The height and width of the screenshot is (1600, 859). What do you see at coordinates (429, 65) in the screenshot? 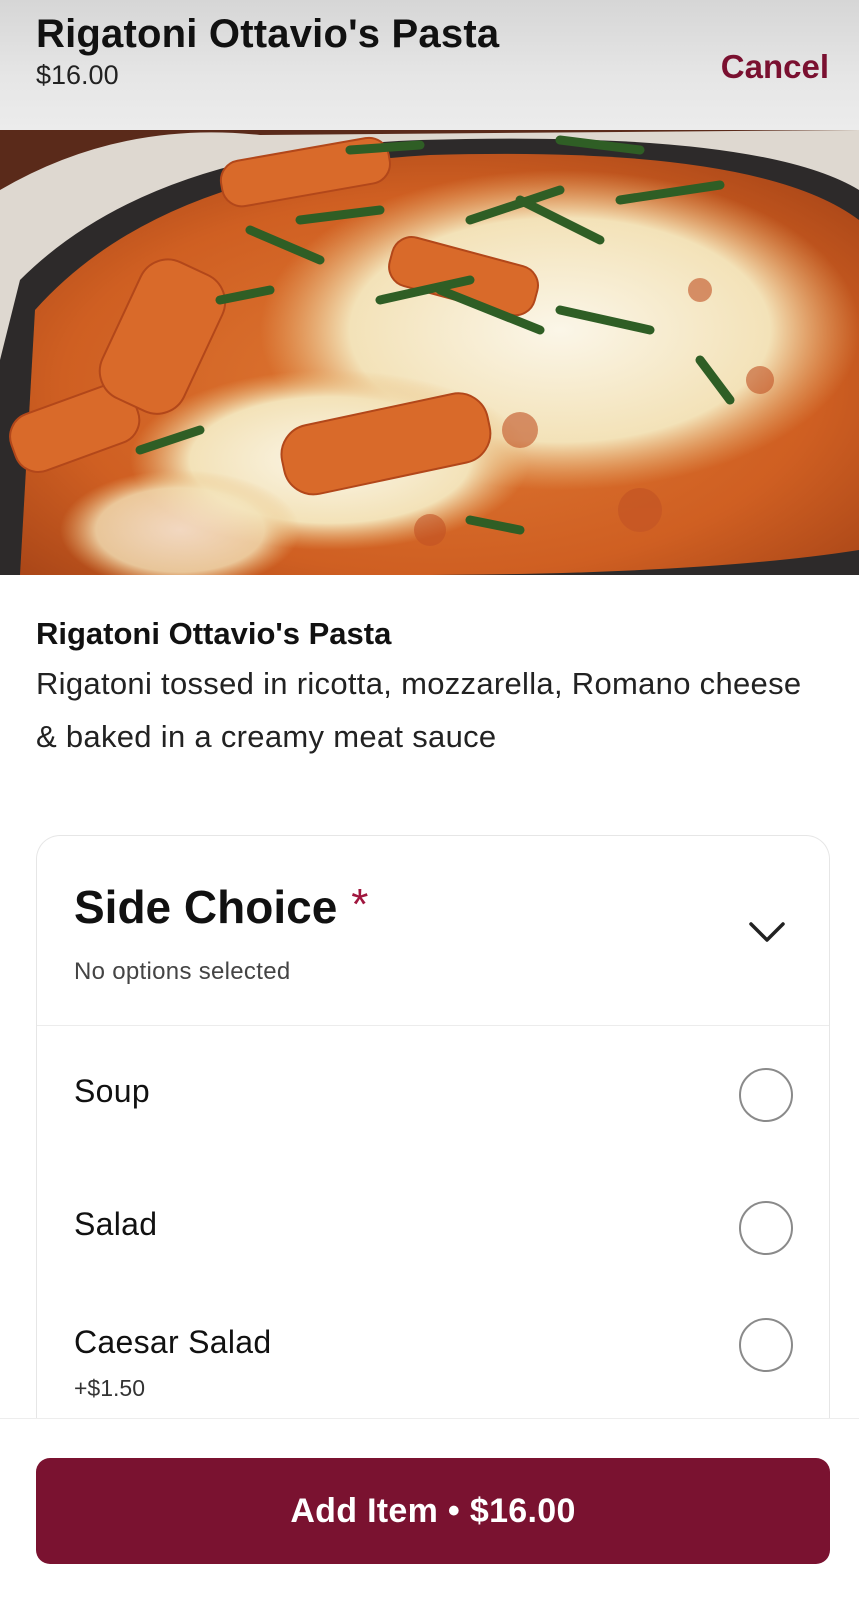
I see `item-header: Rigatoni Ottavio's Pasta $16.00 Cancel` at bounding box center [429, 65].